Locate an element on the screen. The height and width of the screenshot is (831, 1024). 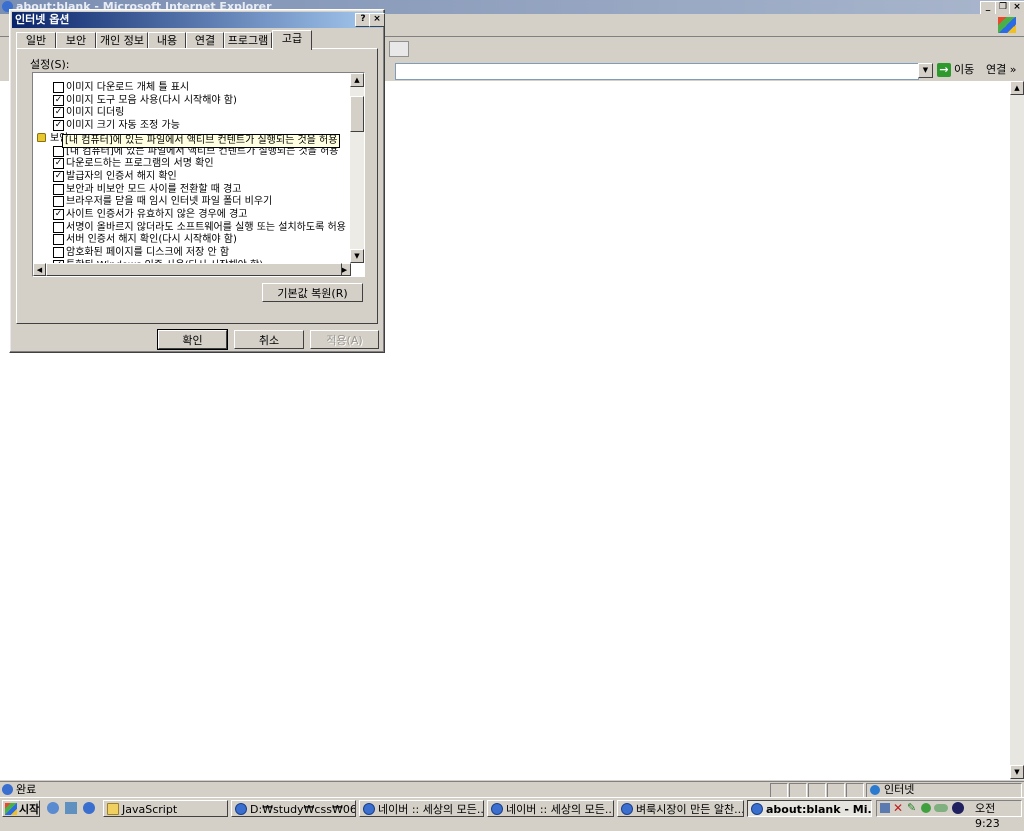
dialog-close-button: × is located at coordinates (377, 20).